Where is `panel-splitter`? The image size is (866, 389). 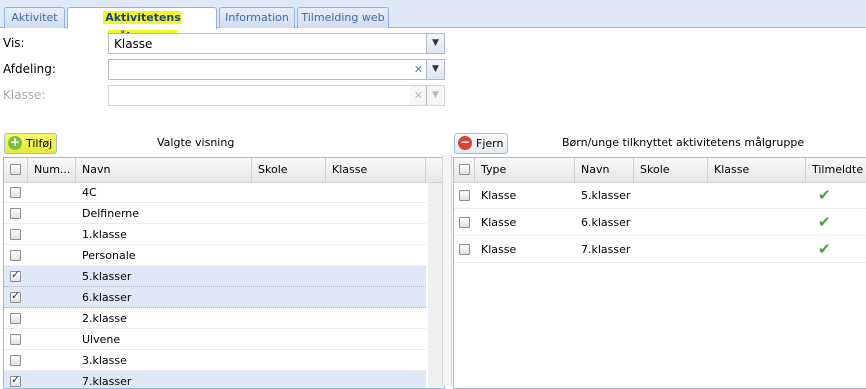
panel-splitter is located at coordinates (447, 270).